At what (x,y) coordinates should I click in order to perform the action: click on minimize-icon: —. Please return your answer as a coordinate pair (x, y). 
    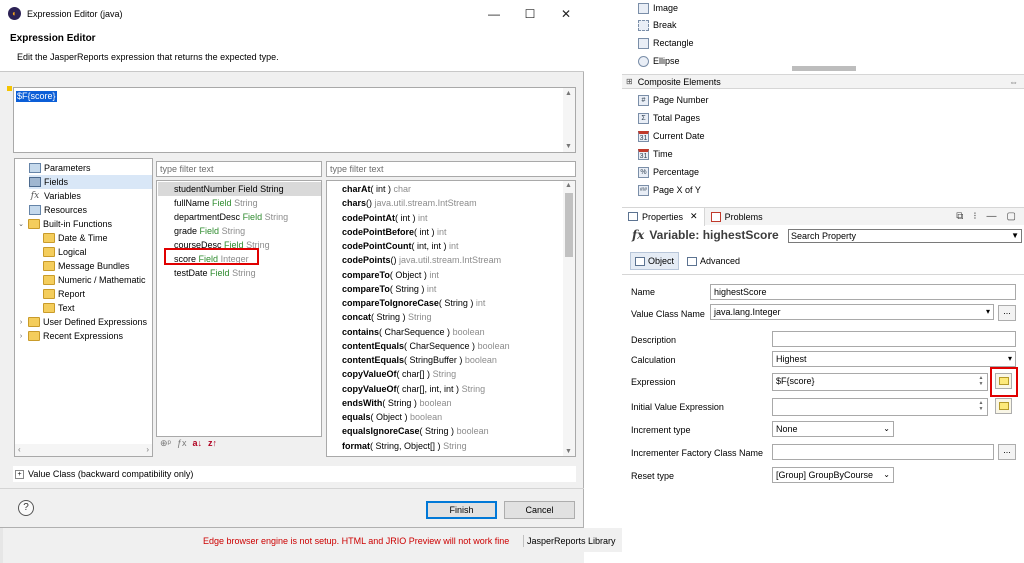
    Looking at the image, I should click on (494, 14).